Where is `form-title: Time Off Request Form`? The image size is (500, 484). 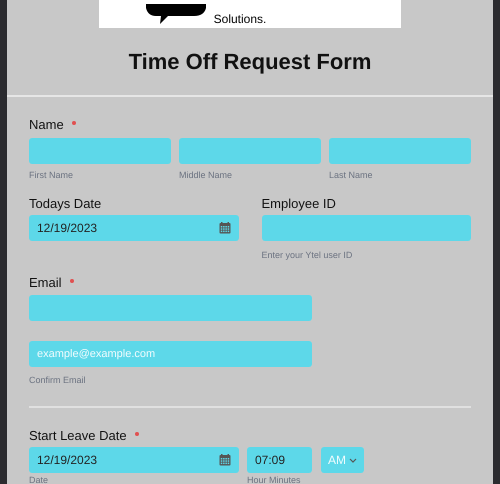
form-title: Time Off Request Form is located at coordinates (250, 62).